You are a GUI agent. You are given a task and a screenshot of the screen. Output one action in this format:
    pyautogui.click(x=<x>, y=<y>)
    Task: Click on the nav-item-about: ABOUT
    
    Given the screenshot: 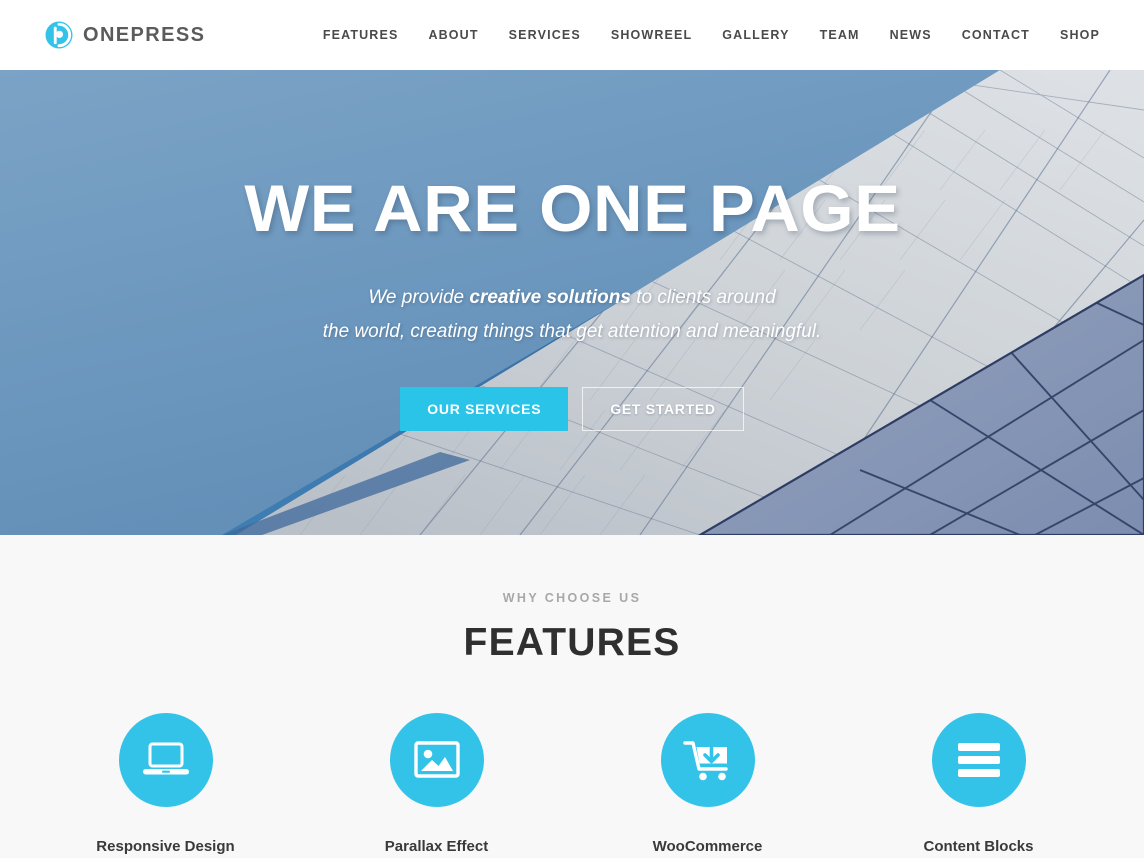 What is the action you would take?
    pyautogui.click(x=453, y=35)
    